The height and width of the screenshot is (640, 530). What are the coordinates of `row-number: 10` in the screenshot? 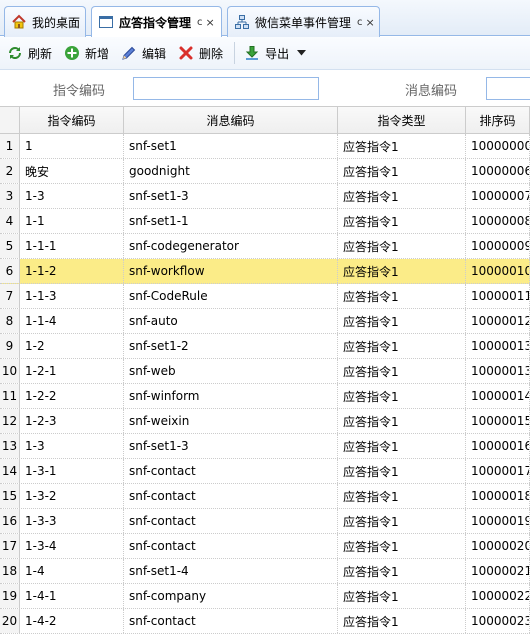 It's located at (10, 371).